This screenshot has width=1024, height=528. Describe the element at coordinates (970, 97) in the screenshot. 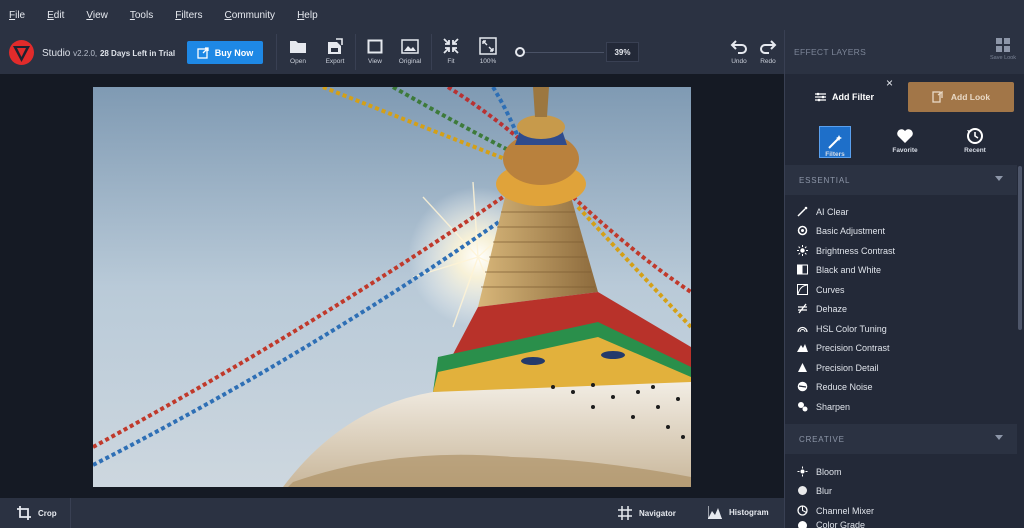

I see `add-look-label: Add Look` at that location.